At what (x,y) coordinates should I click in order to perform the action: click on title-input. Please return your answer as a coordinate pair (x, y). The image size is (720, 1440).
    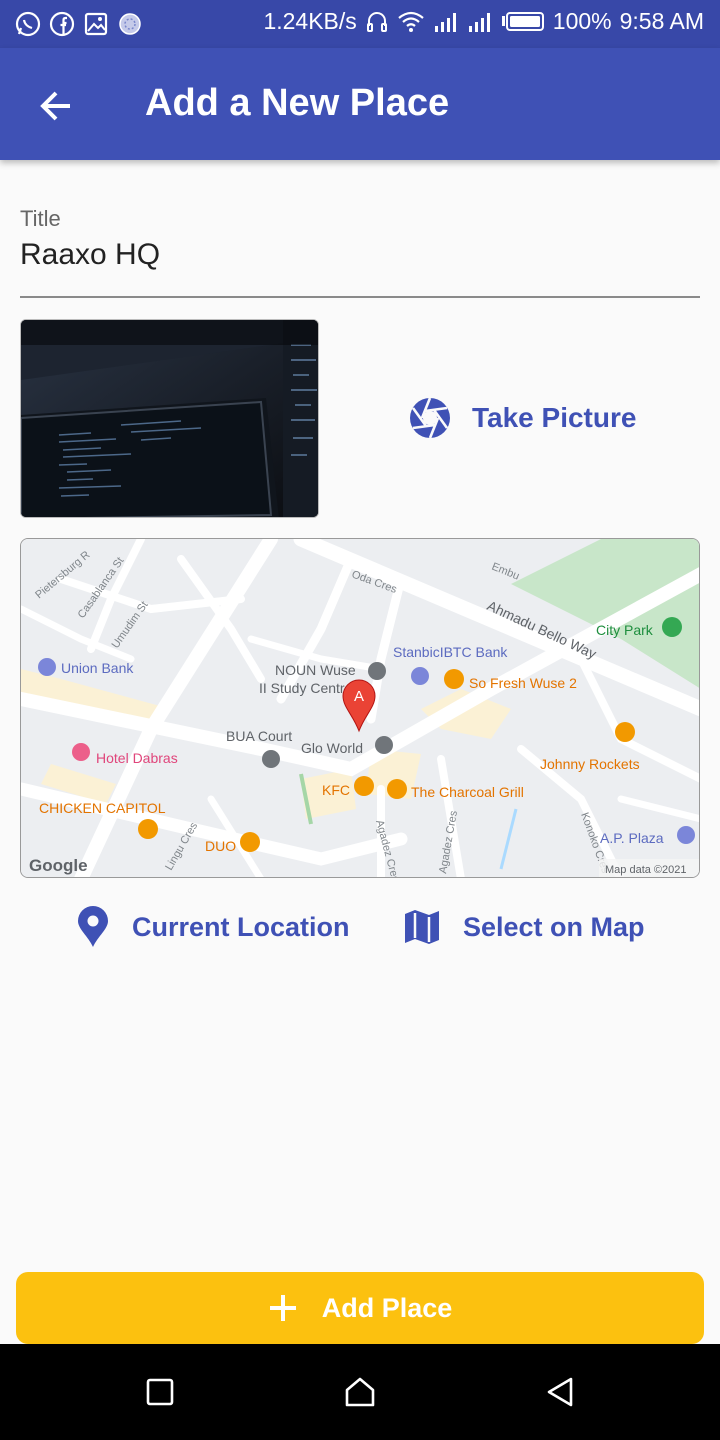
    Looking at the image, I should click on (360, 255).